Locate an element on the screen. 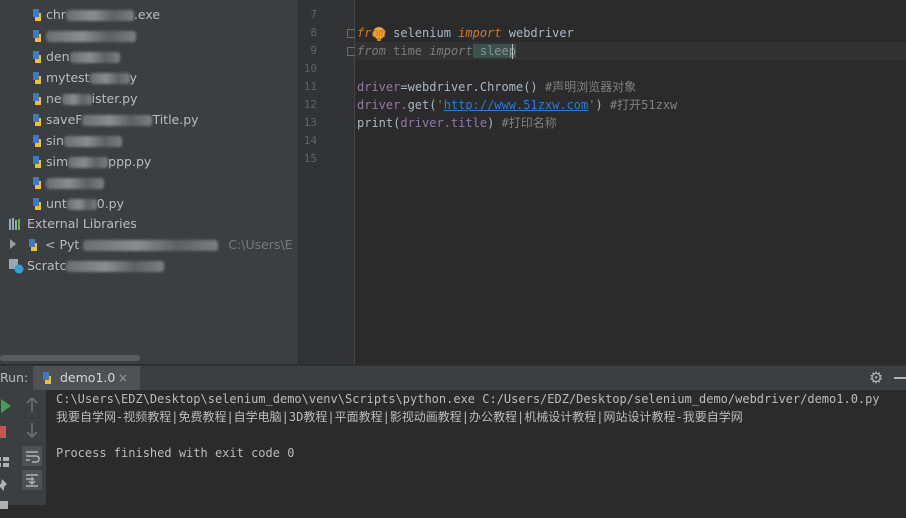 The width and height of the screenshot is (906, 518). project-file-item: unt 0.py is located at coordinates (77, 203).